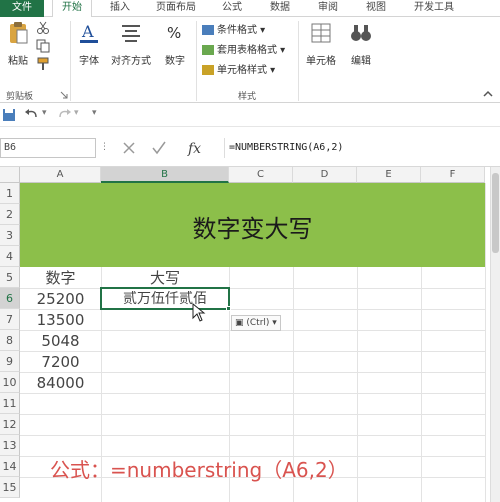 The image size is (500, 502). I want to click on paste-options-button: ▣ (Ctrl) ▾, so click(256, 323).